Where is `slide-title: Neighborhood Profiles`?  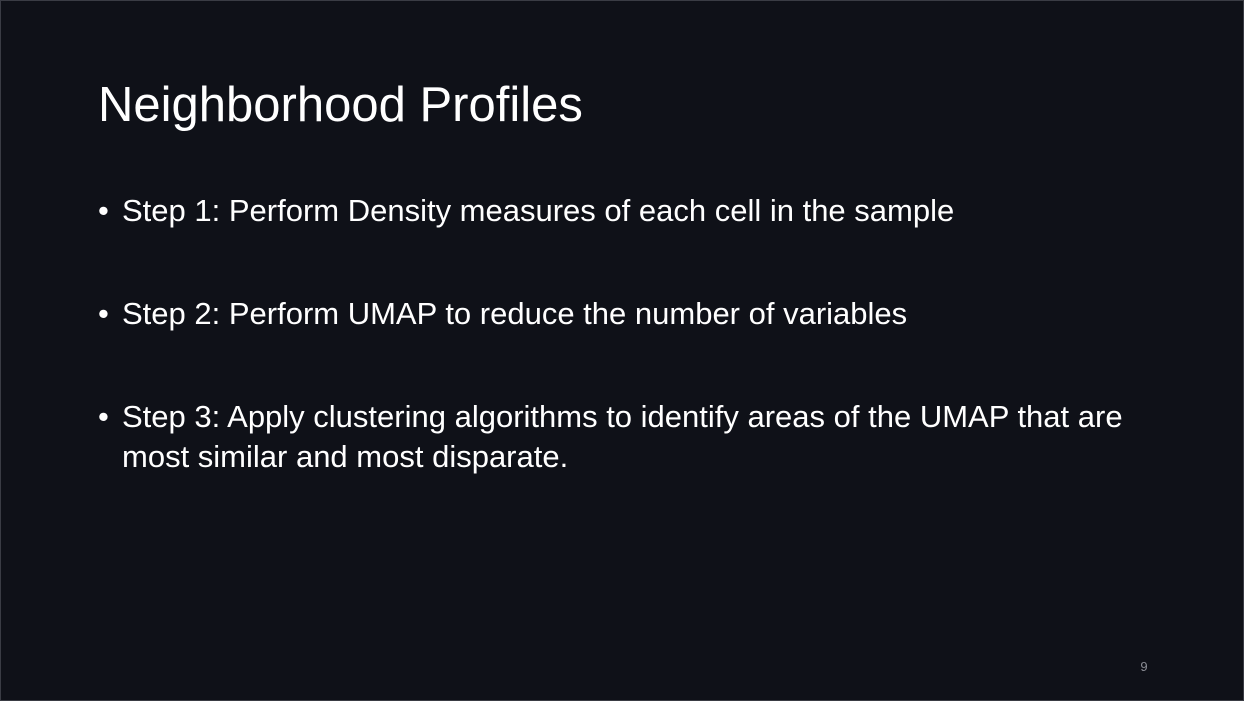 slide-title: Neighborhood Profiles is located at coordinates (340, 105).